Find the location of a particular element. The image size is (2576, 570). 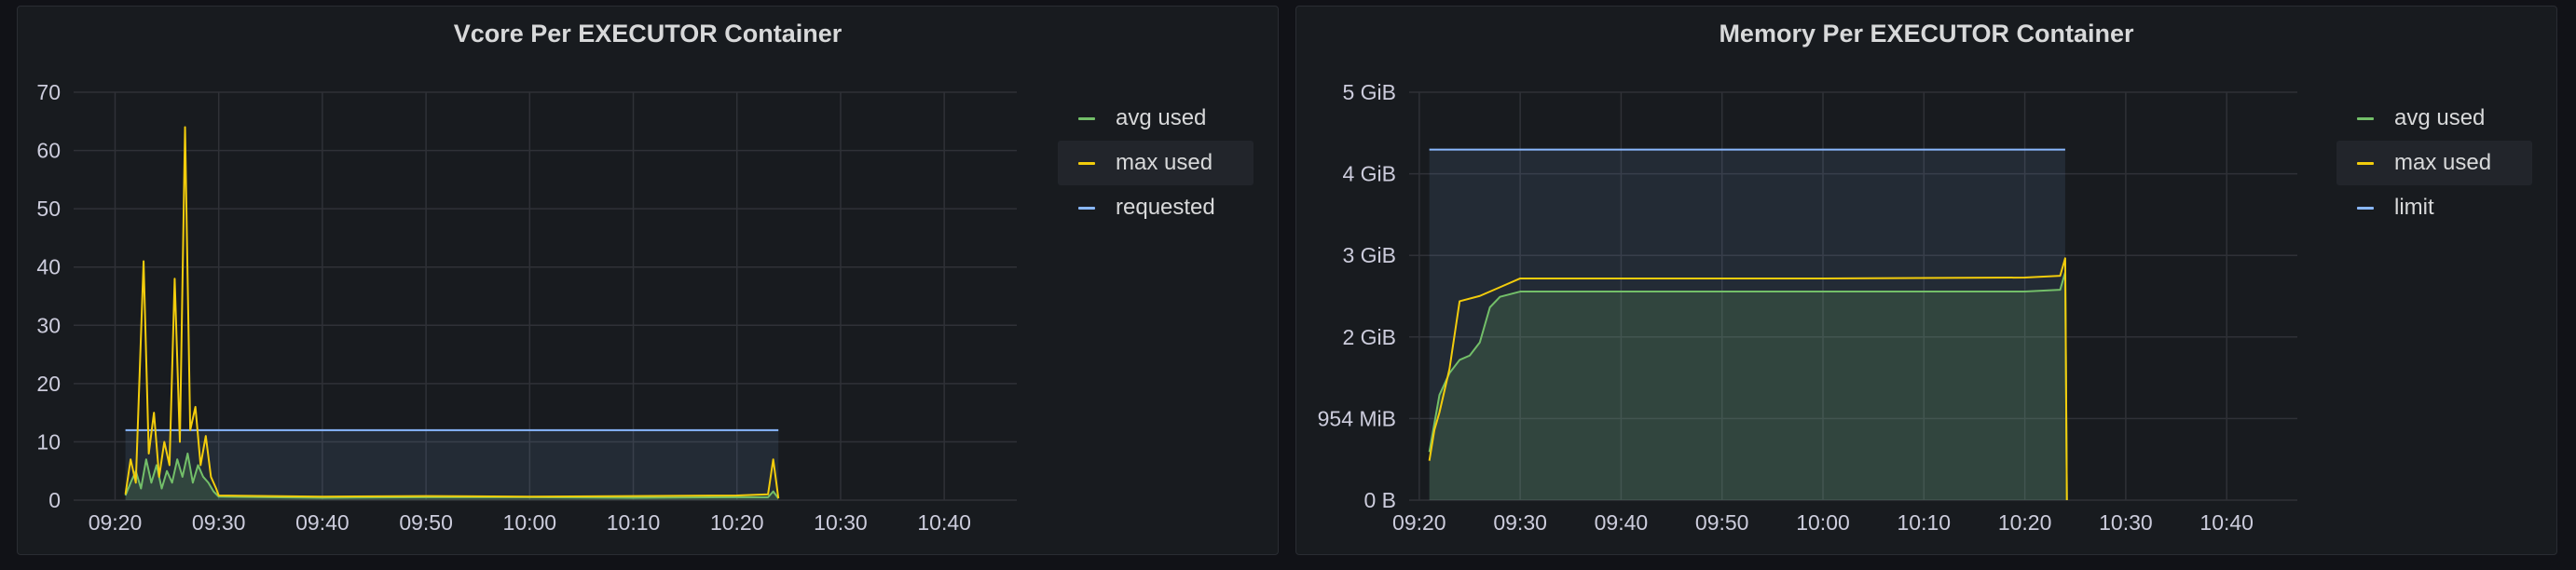

legend-label: requested is located at coordinates (1165, 207).